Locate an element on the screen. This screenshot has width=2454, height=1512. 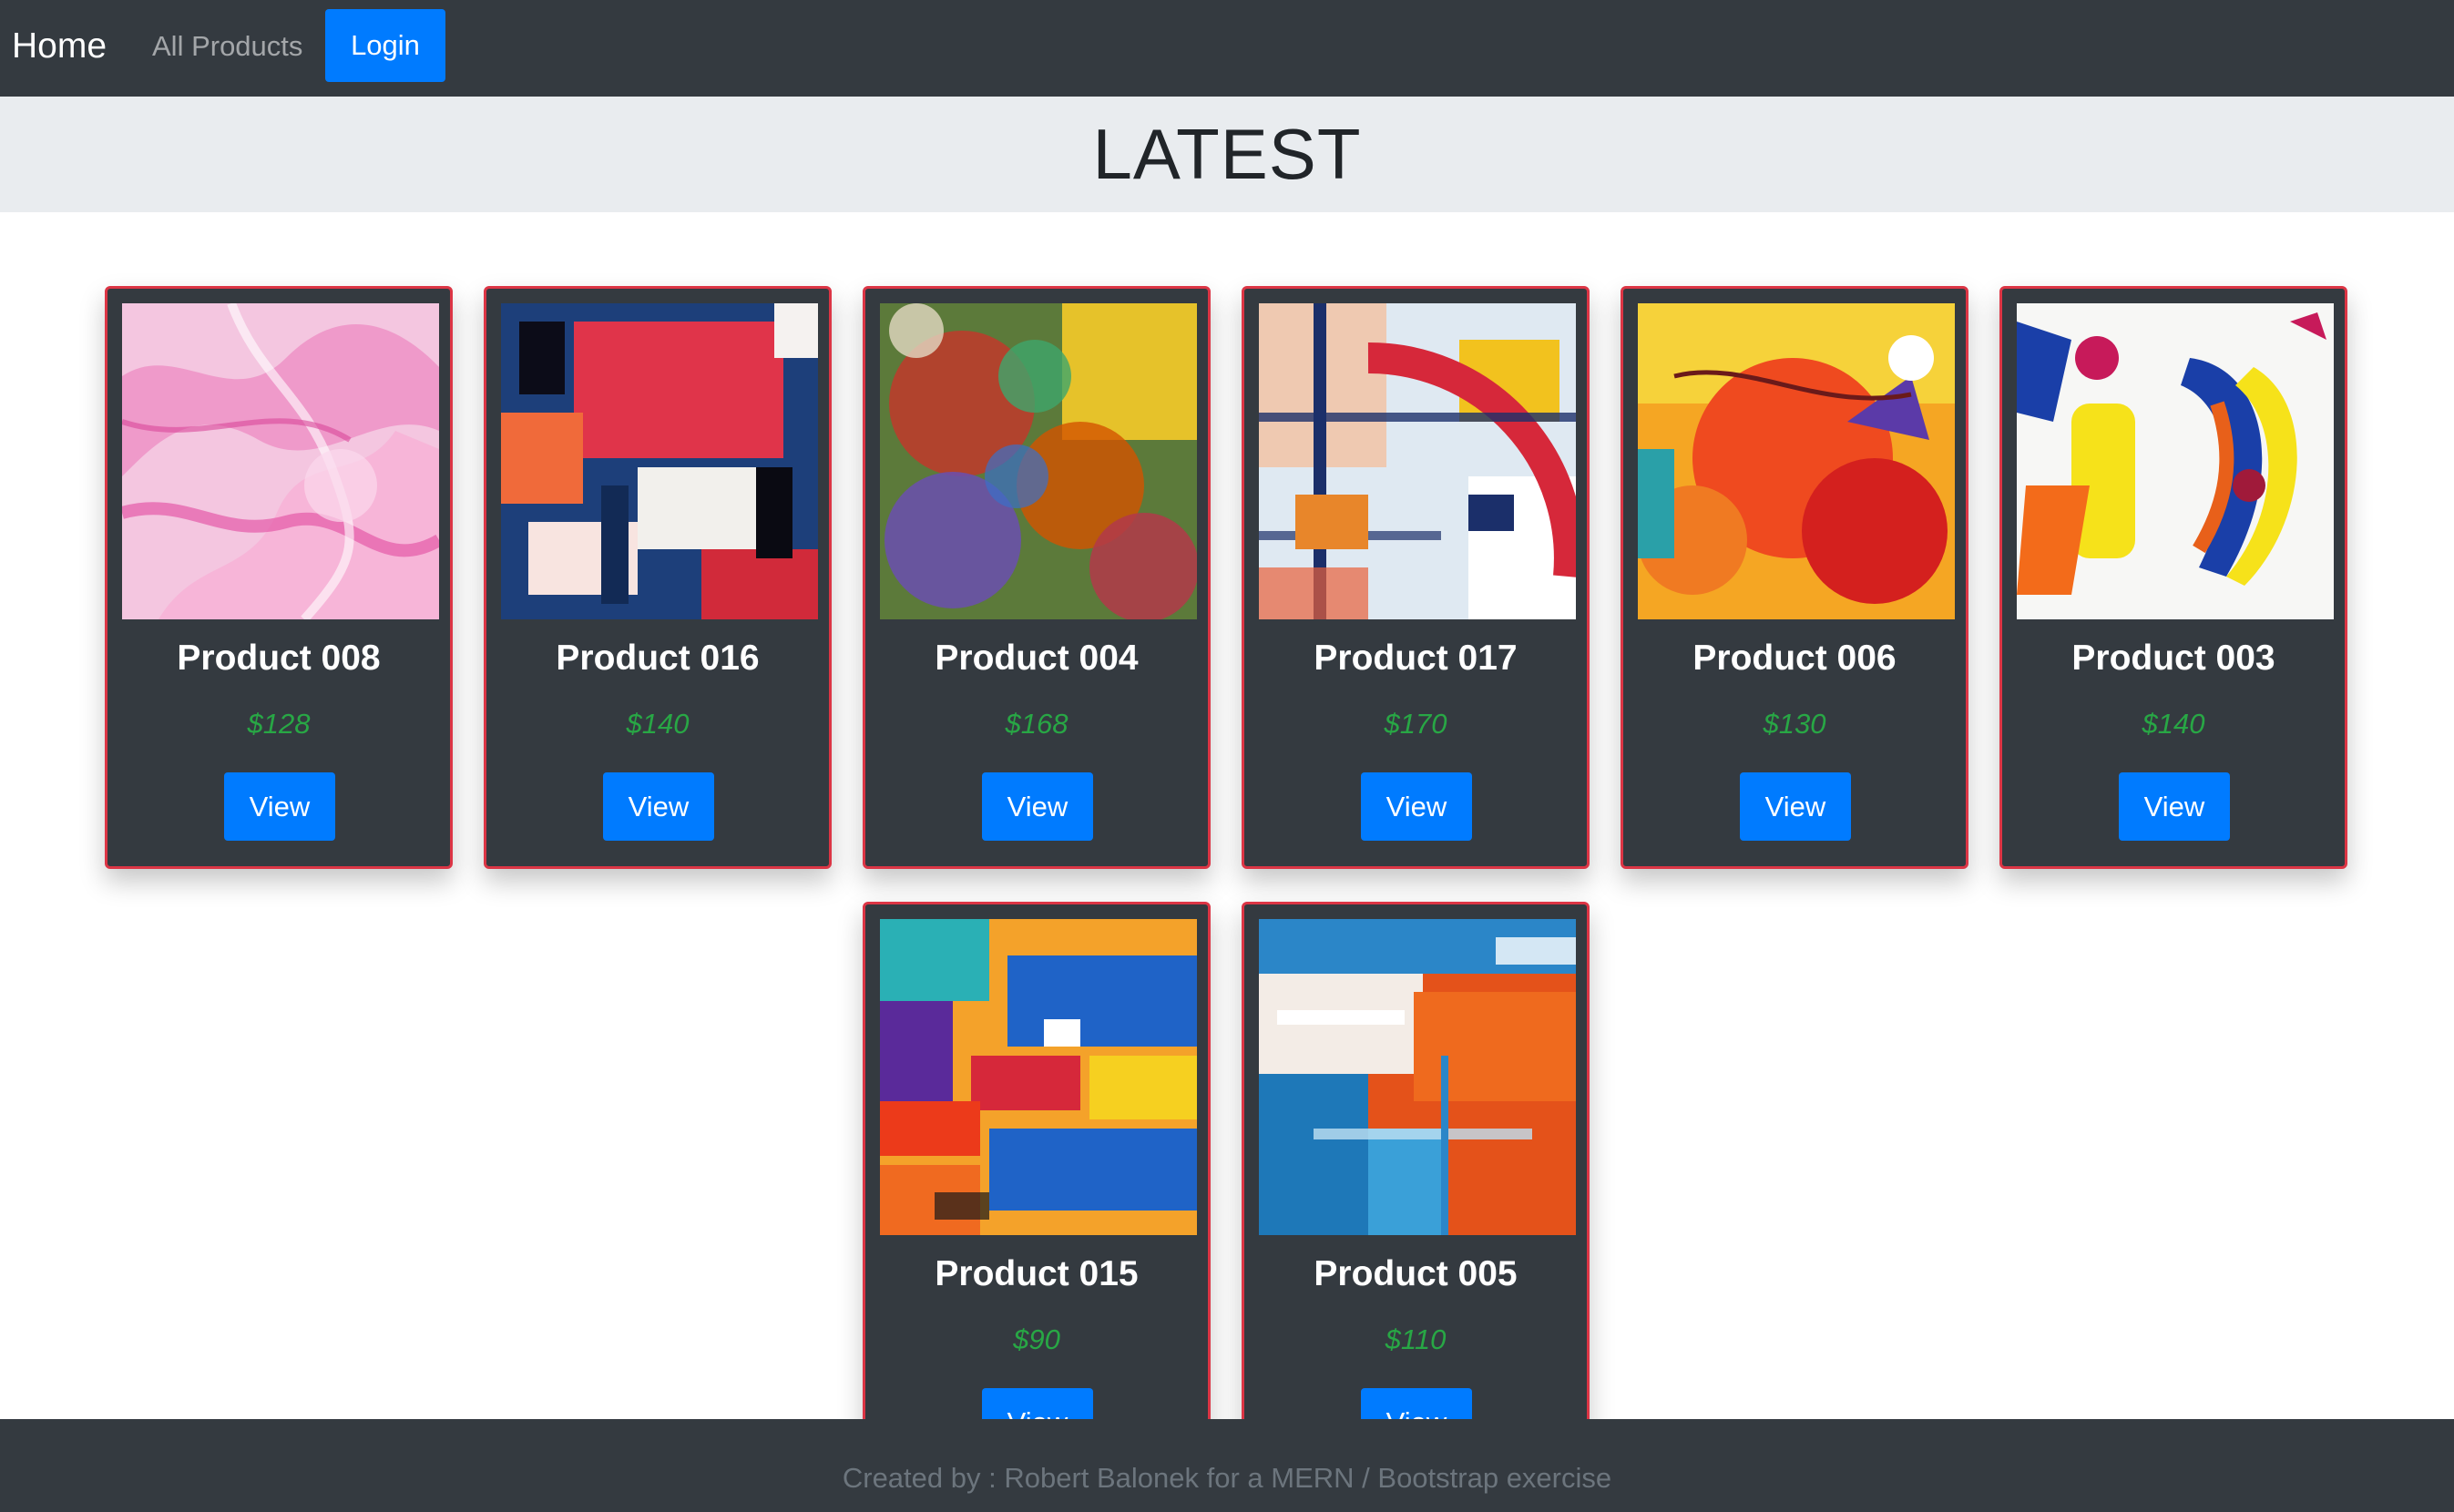
product-name: Product 004 is located at coordinates (1037, 659).